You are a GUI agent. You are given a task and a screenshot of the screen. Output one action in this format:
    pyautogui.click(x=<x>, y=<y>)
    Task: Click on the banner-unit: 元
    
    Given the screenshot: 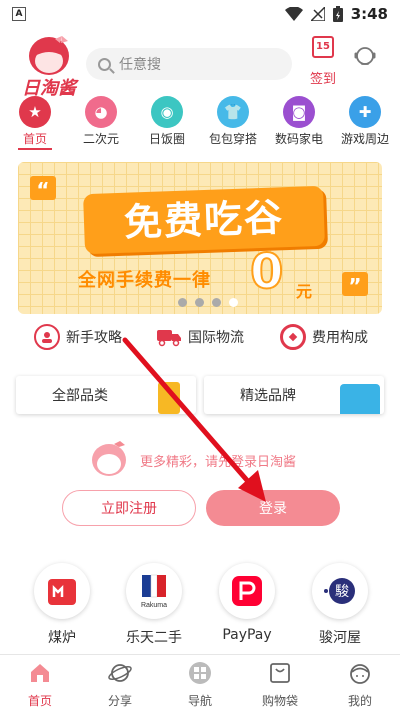 What is the action you would take?
    pyautogui.click(x=304, y=291)
    